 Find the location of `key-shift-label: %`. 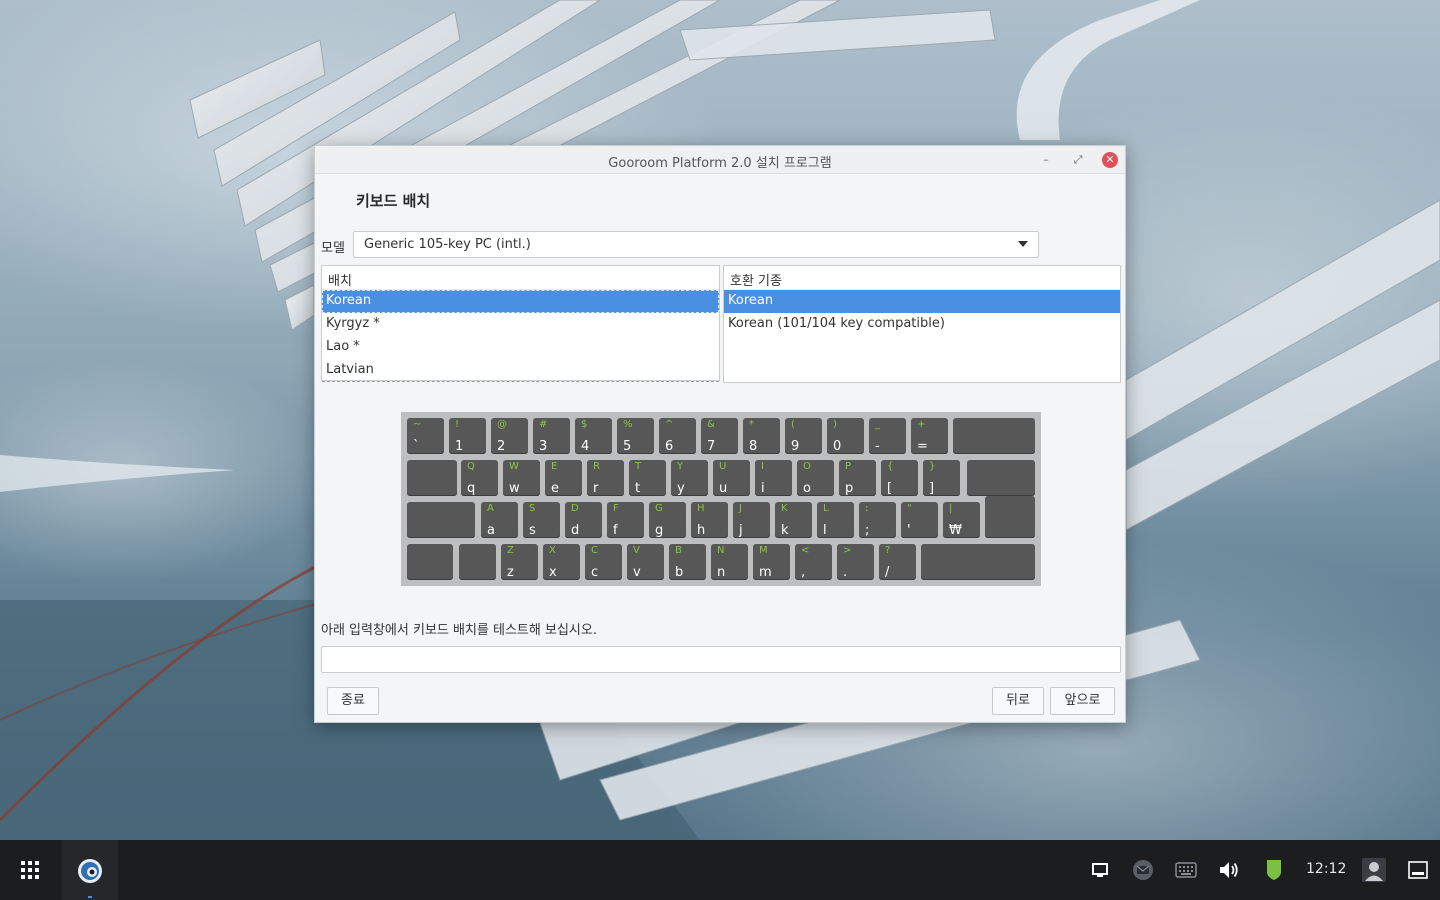

key-shift-label: % is located at coordinates (628, 424).